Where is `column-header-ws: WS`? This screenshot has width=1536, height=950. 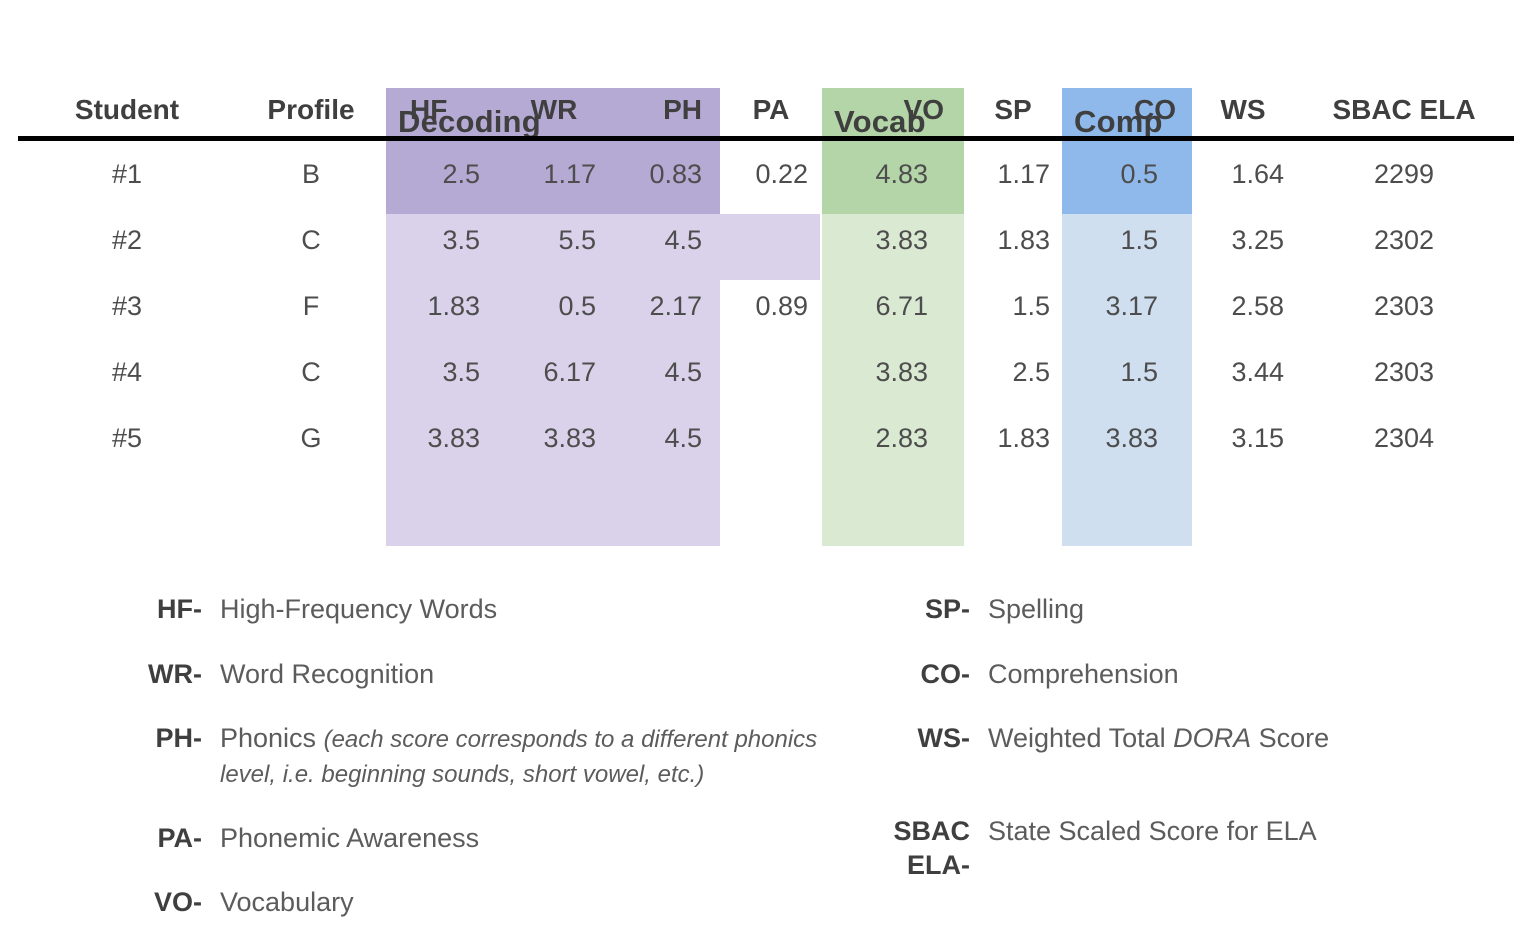 column-header-ws: WS is located at coordinates (1243, 109).